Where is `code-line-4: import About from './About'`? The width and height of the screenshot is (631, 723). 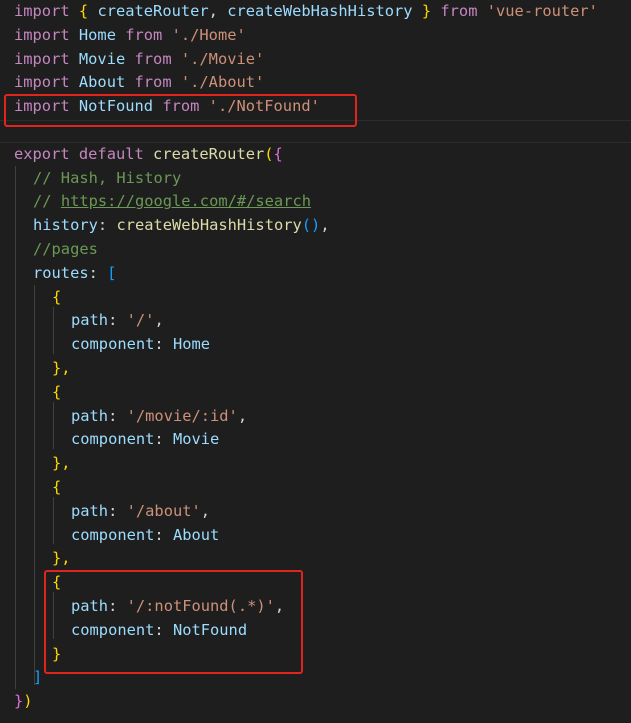
code-line-4: import About from './About' is located at coordinates (139, 83).